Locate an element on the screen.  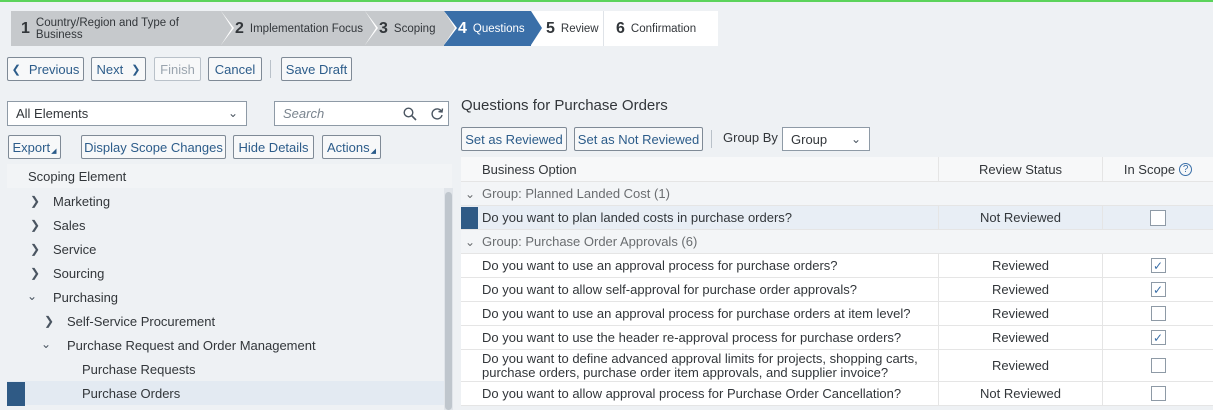
tree-header: Scoping Element is located at coordinates (229, 176).